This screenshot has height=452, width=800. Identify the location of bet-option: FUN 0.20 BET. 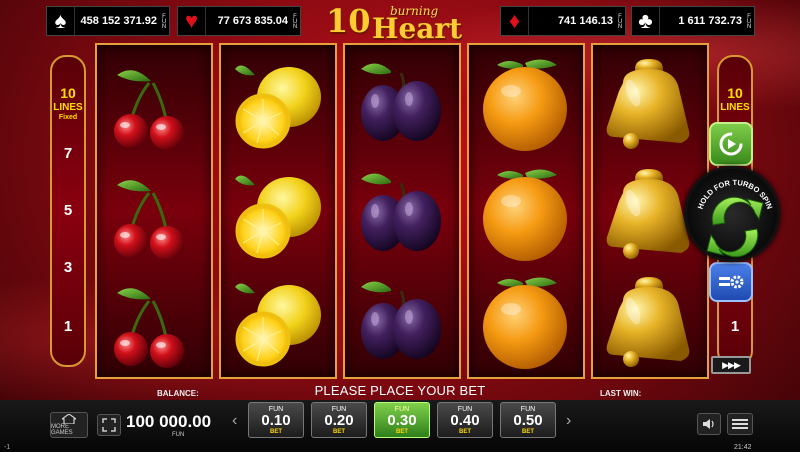
(339, 420).